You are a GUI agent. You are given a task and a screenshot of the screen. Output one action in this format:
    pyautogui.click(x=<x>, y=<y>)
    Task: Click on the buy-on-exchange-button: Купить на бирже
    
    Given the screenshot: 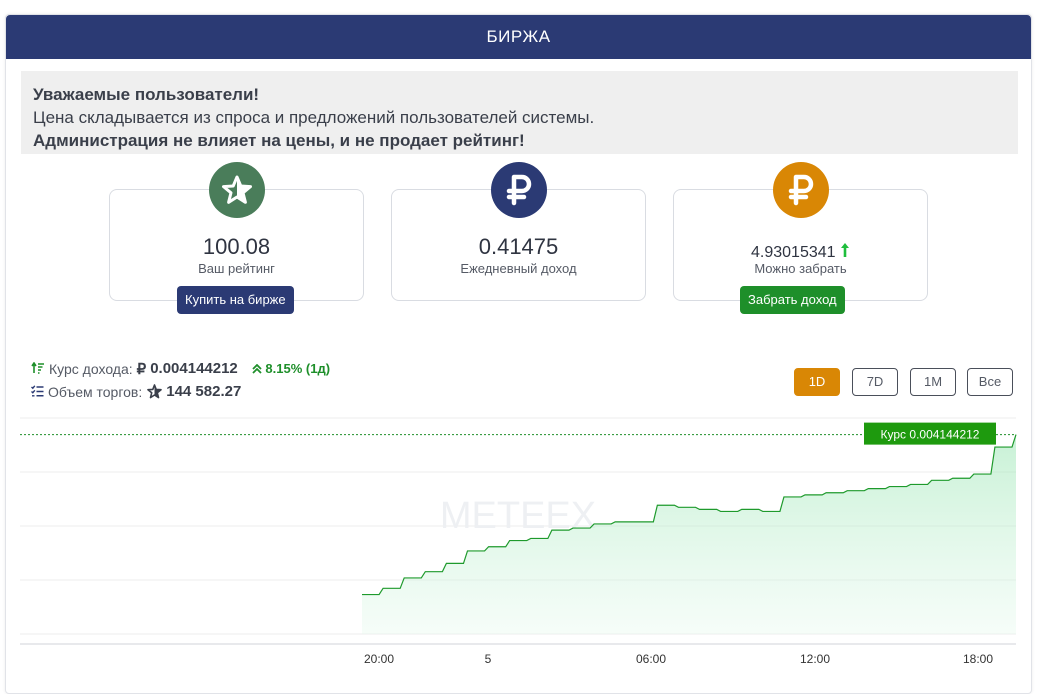 What is the action you would take?
    pyautogui.click(x=235, y=300)
    